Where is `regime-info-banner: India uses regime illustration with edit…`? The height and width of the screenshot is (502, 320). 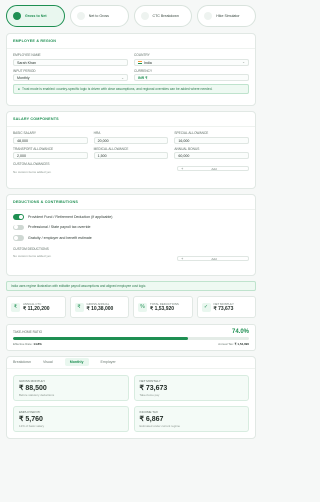 regime-info-banner: India uses regime illustration with edit… is located at coordinates (131, 286).